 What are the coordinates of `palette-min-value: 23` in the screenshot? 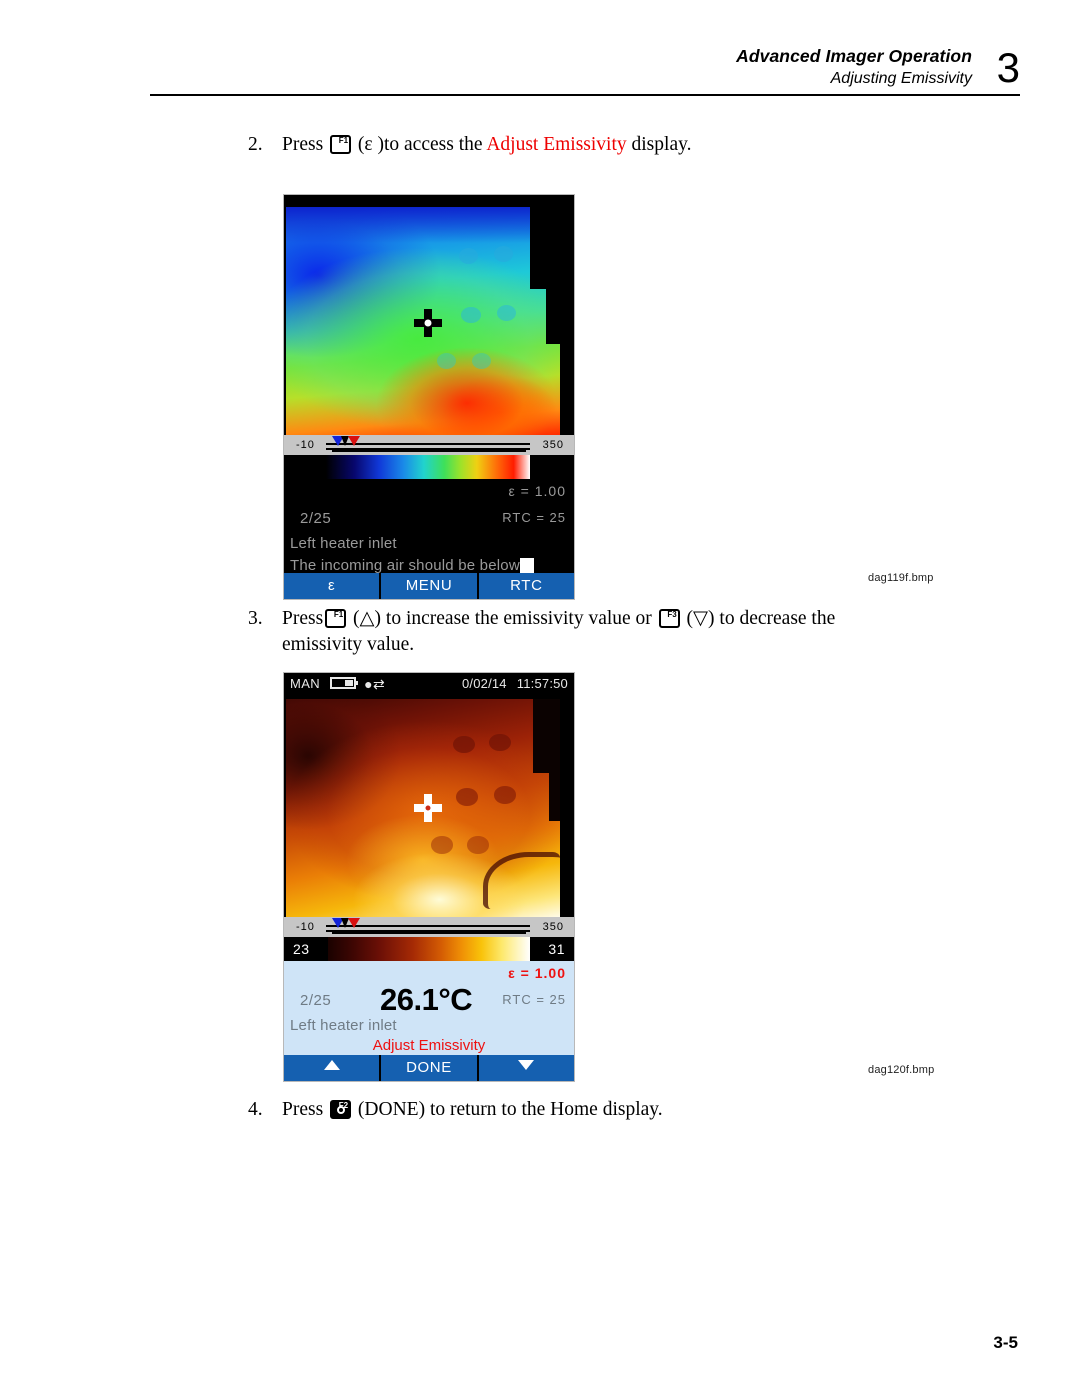 It's located at (301, 949).